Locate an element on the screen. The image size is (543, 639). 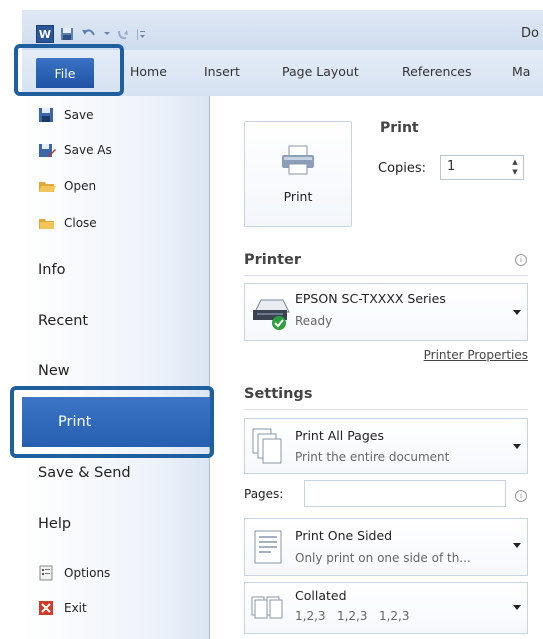
tab-references: References is located at coordinates (436, 71).